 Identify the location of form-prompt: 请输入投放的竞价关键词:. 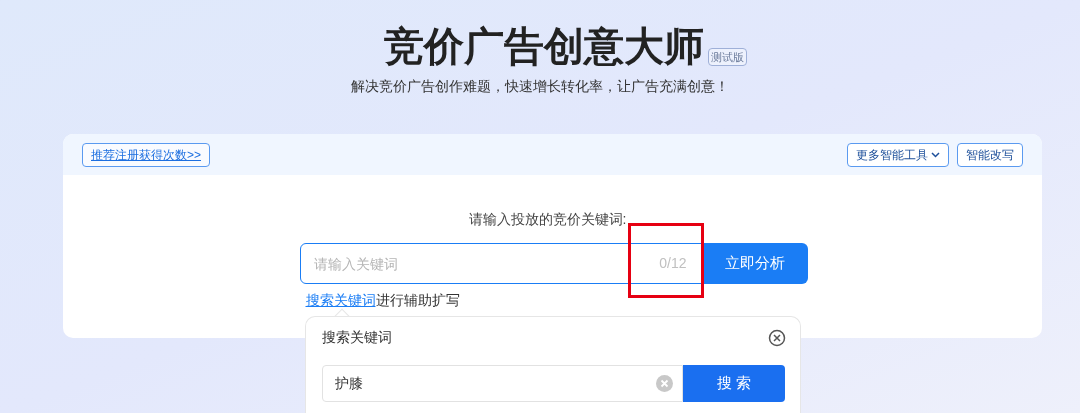
(548, 219).